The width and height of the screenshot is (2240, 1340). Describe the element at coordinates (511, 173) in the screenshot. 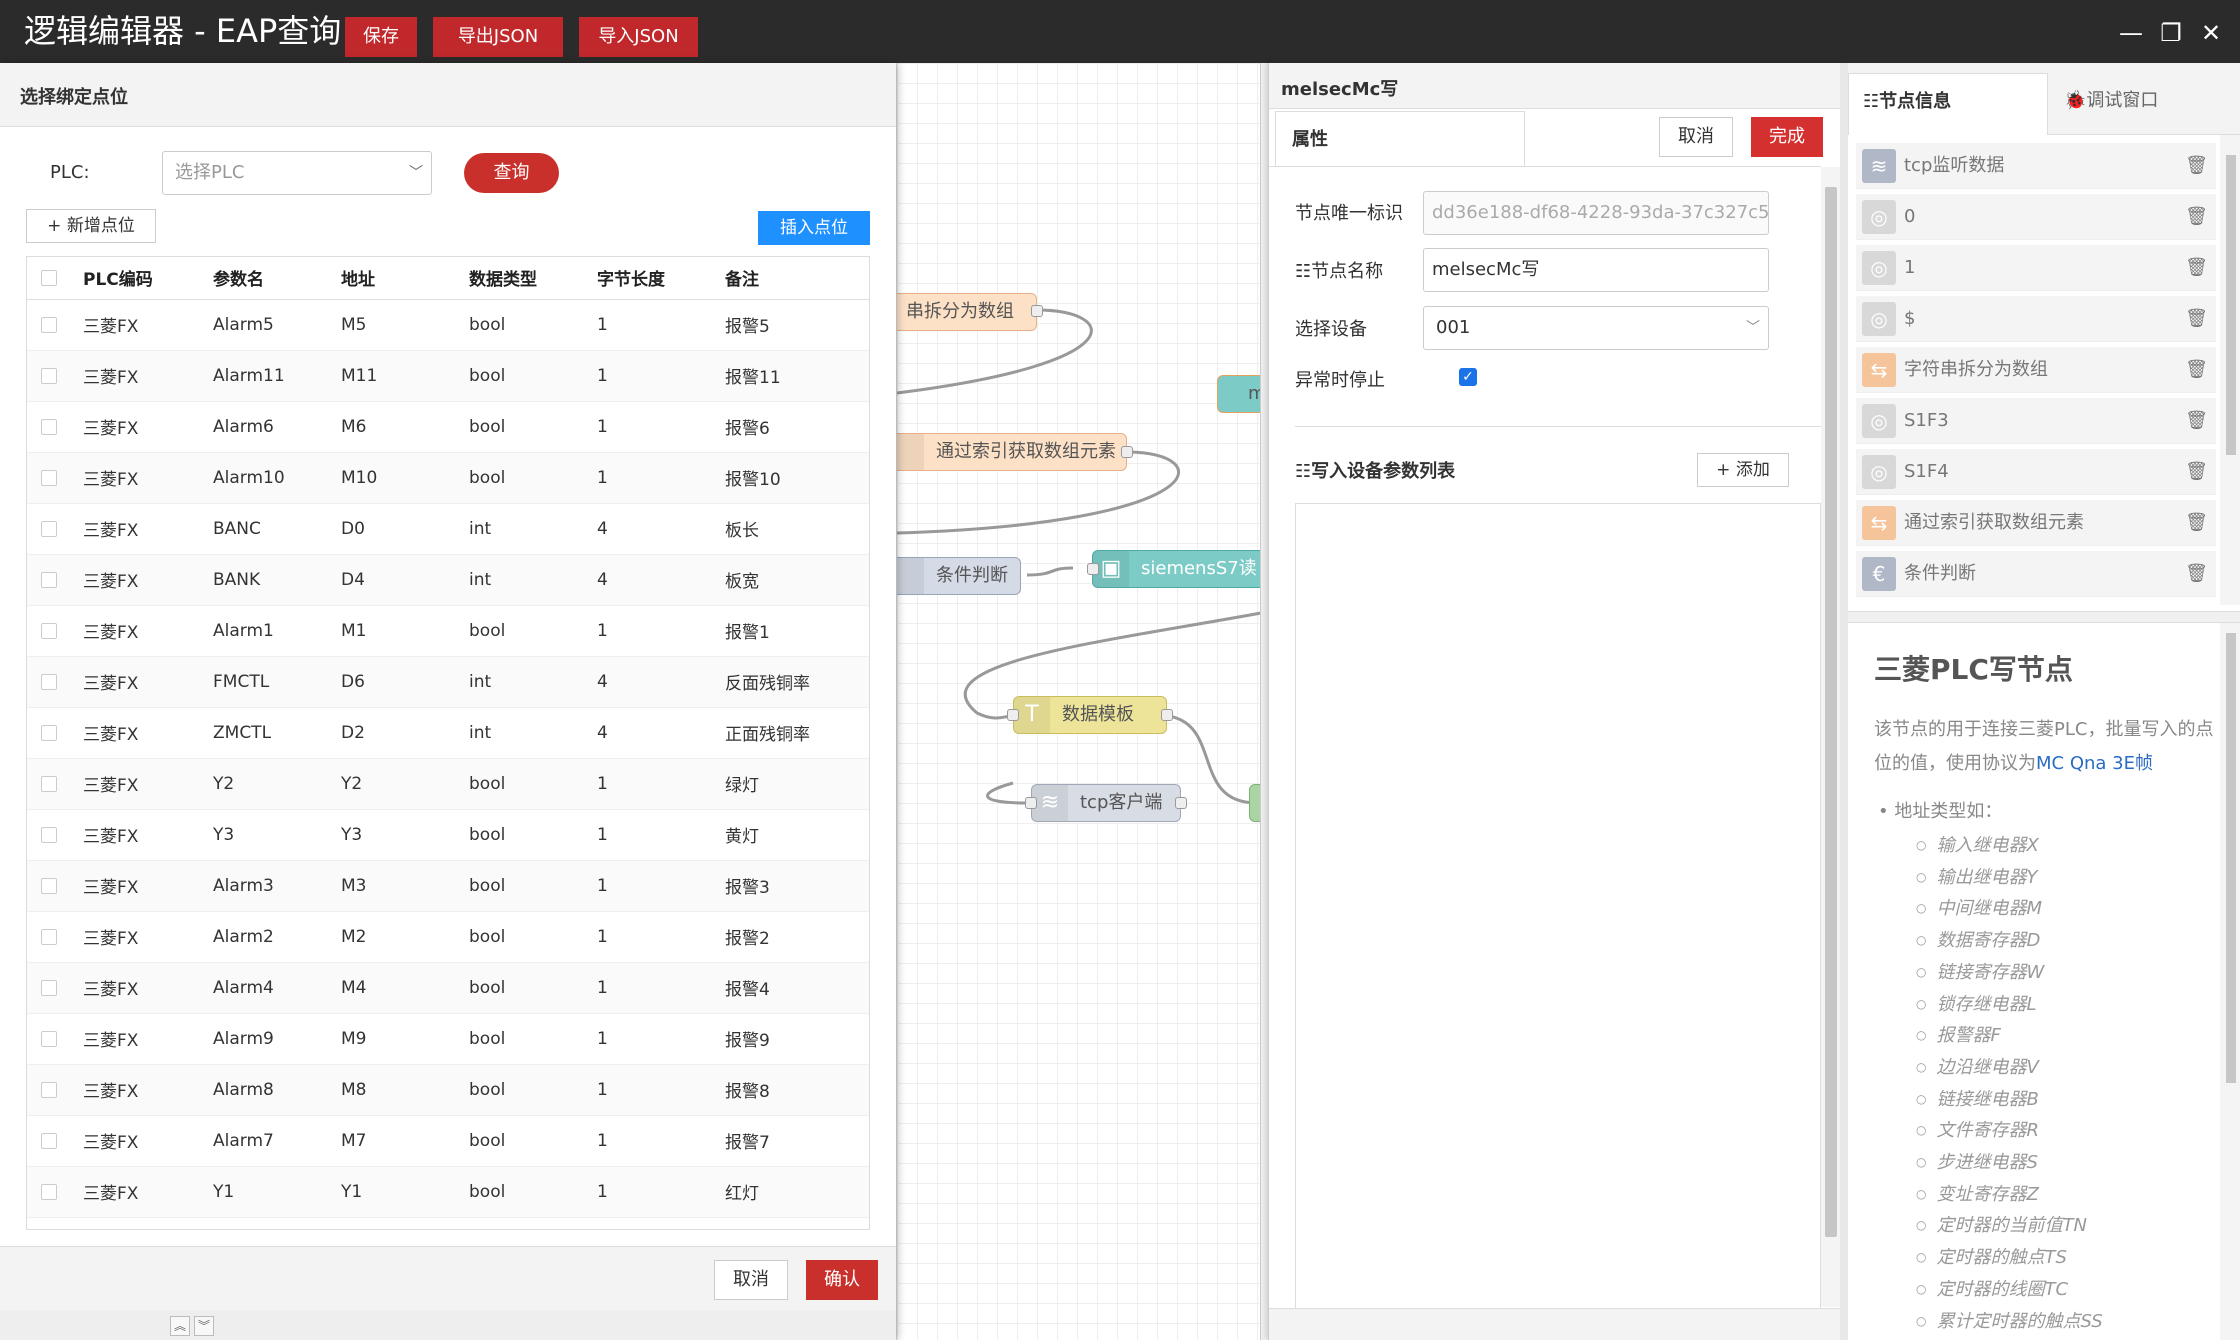

I see `query-button: 查询` at that location.